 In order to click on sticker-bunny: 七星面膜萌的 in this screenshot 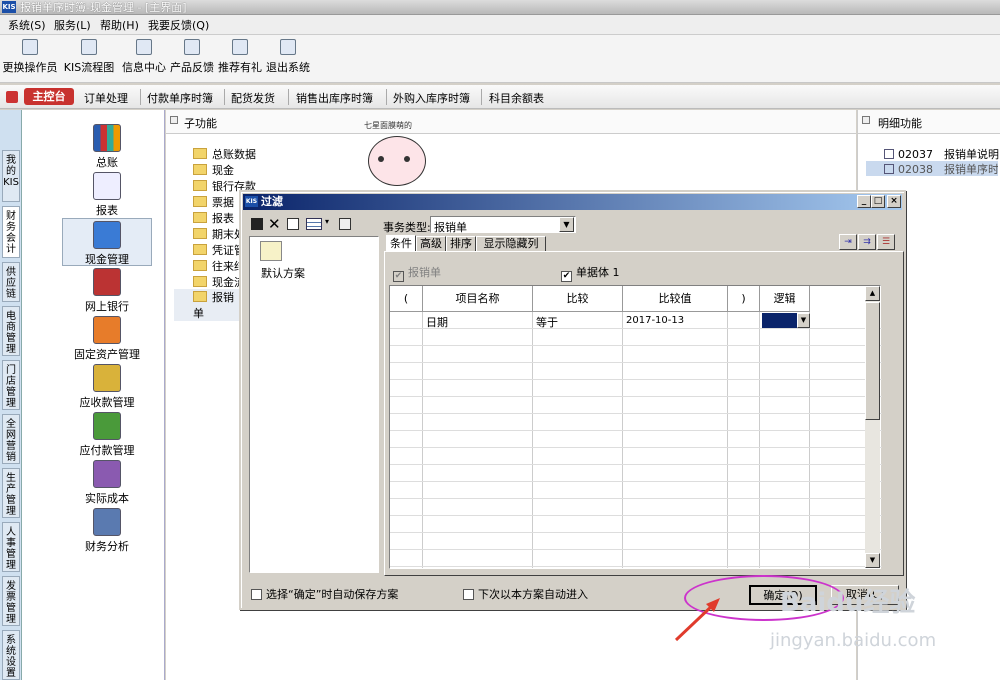, I will do `click(399, 158)`.